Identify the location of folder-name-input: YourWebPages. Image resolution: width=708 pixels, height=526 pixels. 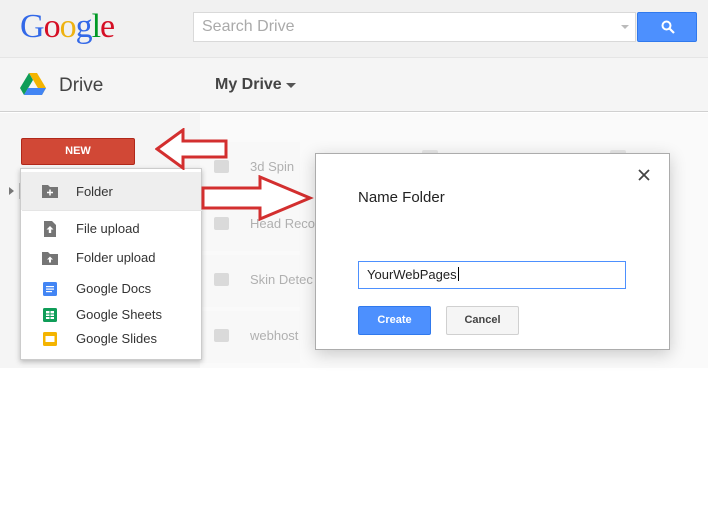
(492, 275).